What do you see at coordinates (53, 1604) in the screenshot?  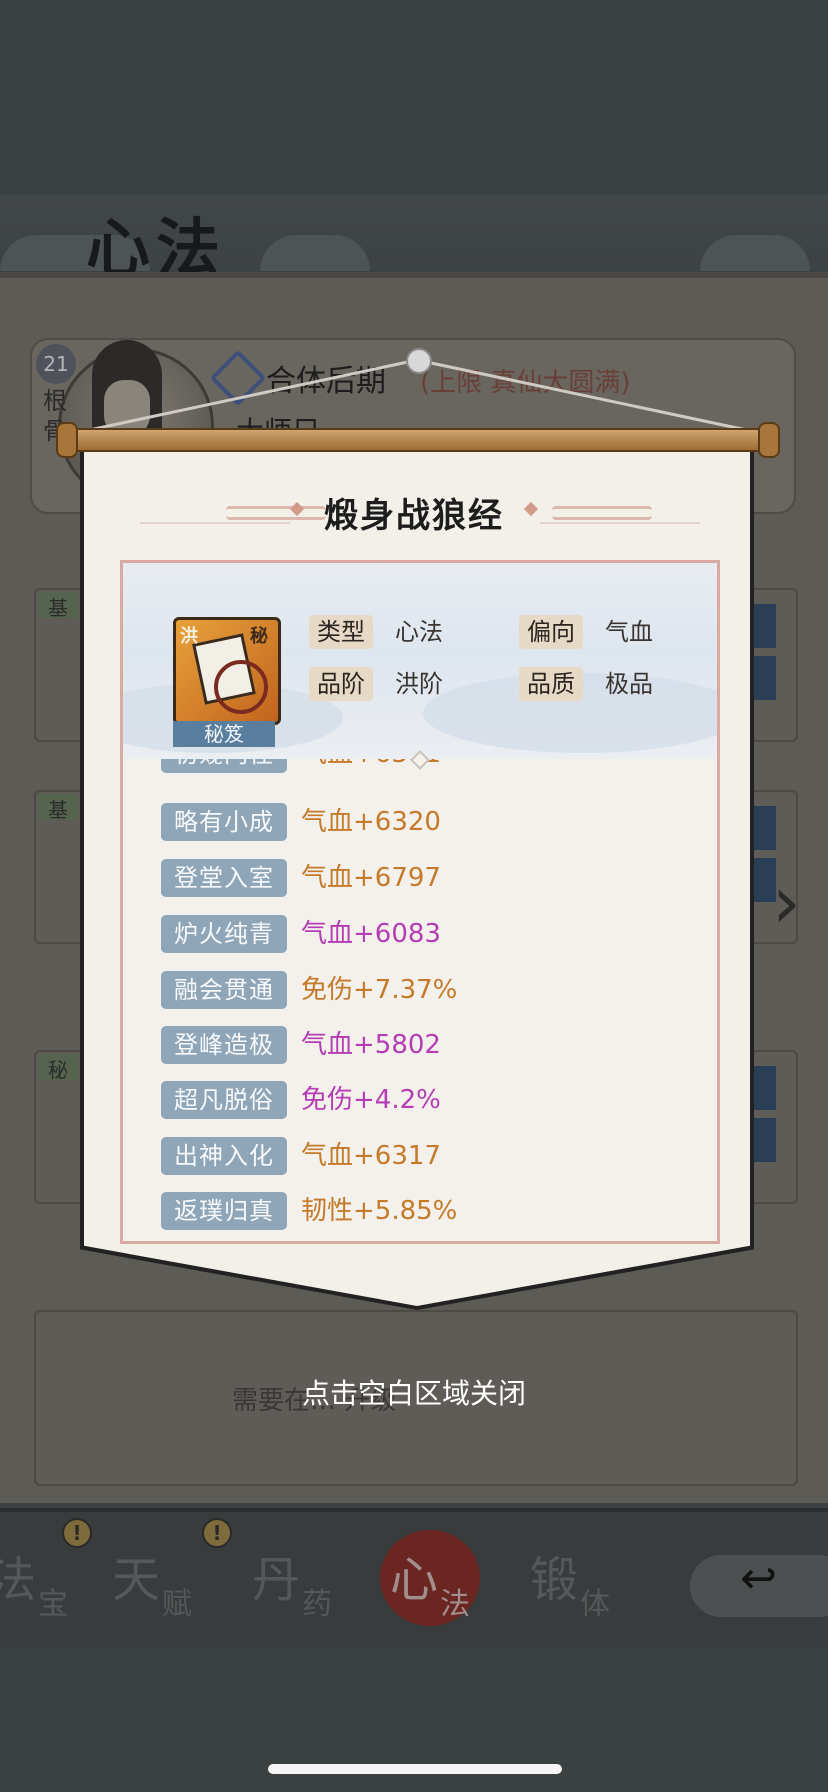 I see `nav-item-sublabel: 宝` at bounding box center [53, 1604].